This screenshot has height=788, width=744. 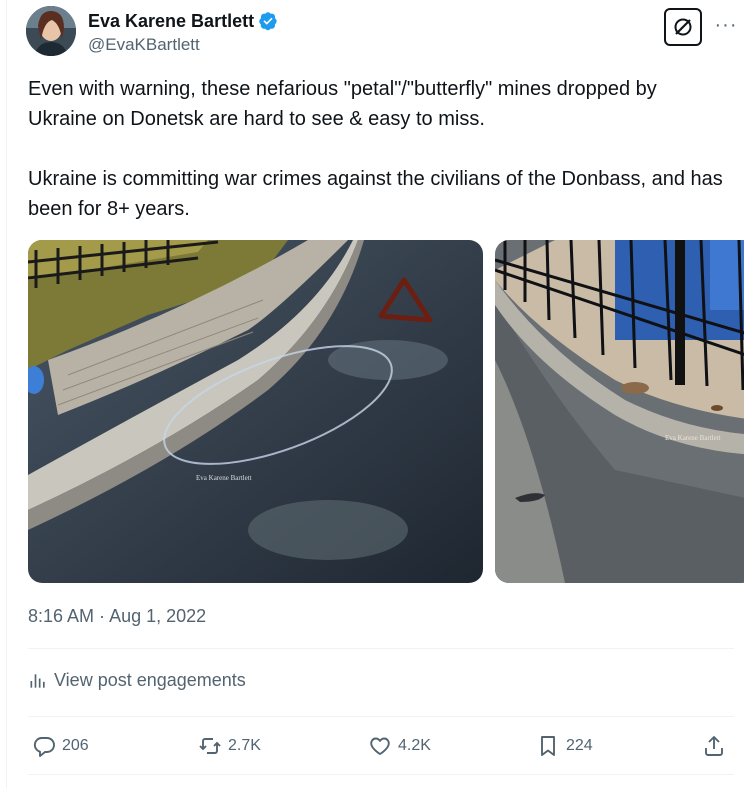 What do you see at coordinates (693, 438) in the screenshot?
I see `photo-2-watermark: Eva Karene Bartlett` at bounding box center [693, 438].